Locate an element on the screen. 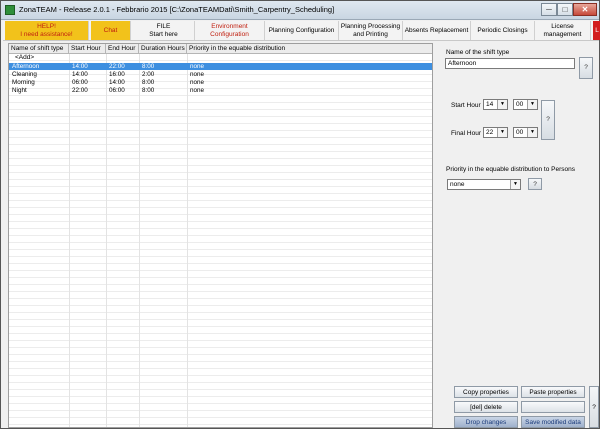 This screenshot has width=600, height=429. cell-start: 22:00 is located at coordinates (80, 90).